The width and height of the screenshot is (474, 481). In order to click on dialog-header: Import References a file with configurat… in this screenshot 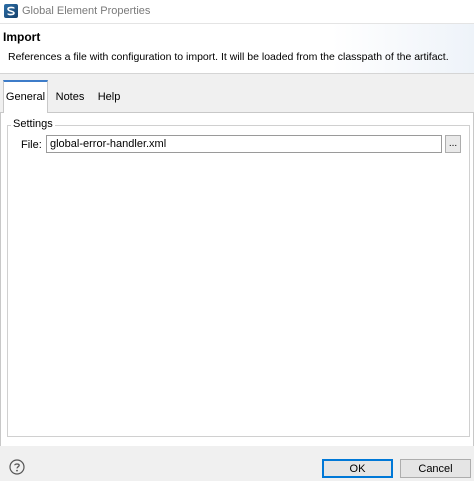, I will do `click(237, 49)`.